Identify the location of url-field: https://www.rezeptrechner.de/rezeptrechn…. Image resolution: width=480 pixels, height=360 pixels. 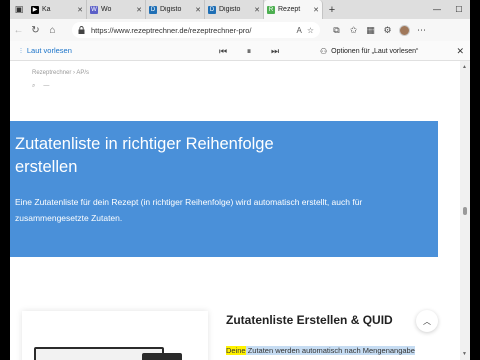
(196, 30).